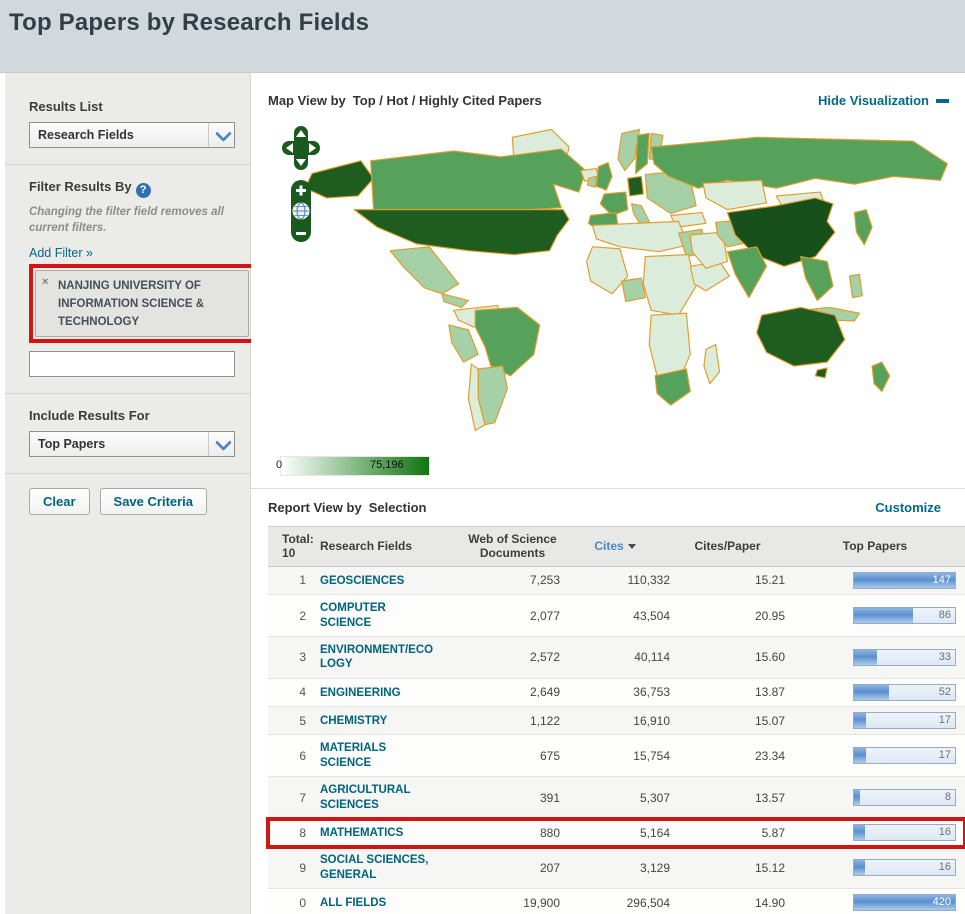 The height and width of the screenshot is (914, 965). Describe the element at coordinates (478, 179) in the screenshot. I see `region-canada` at that location.